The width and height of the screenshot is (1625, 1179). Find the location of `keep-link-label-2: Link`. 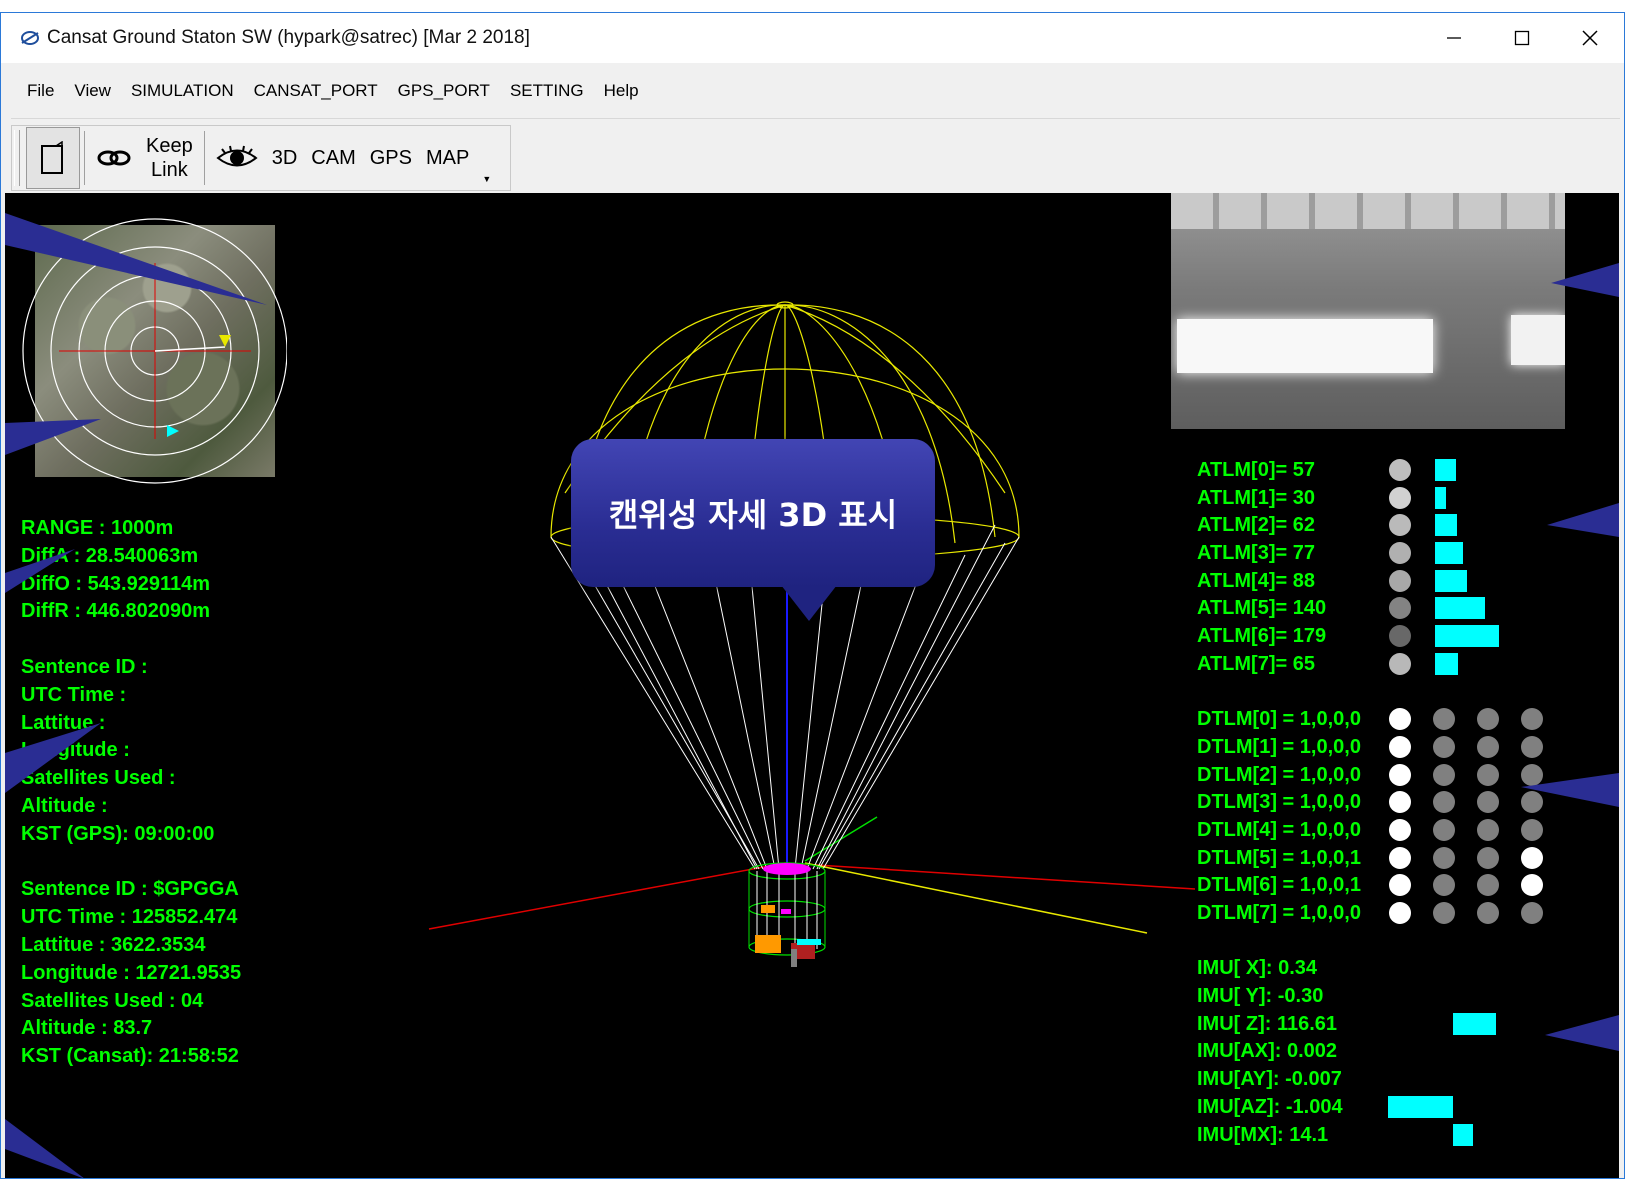

keep-link-label-2: Link is located at coordinates (169, 170).